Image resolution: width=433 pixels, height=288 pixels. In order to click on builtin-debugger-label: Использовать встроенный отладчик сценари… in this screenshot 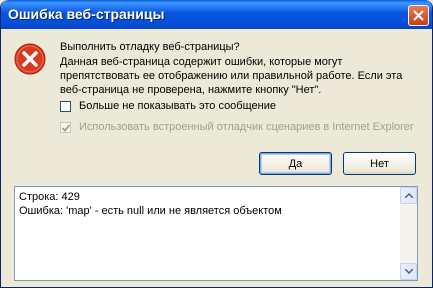, I will do `click(246, 127)`.